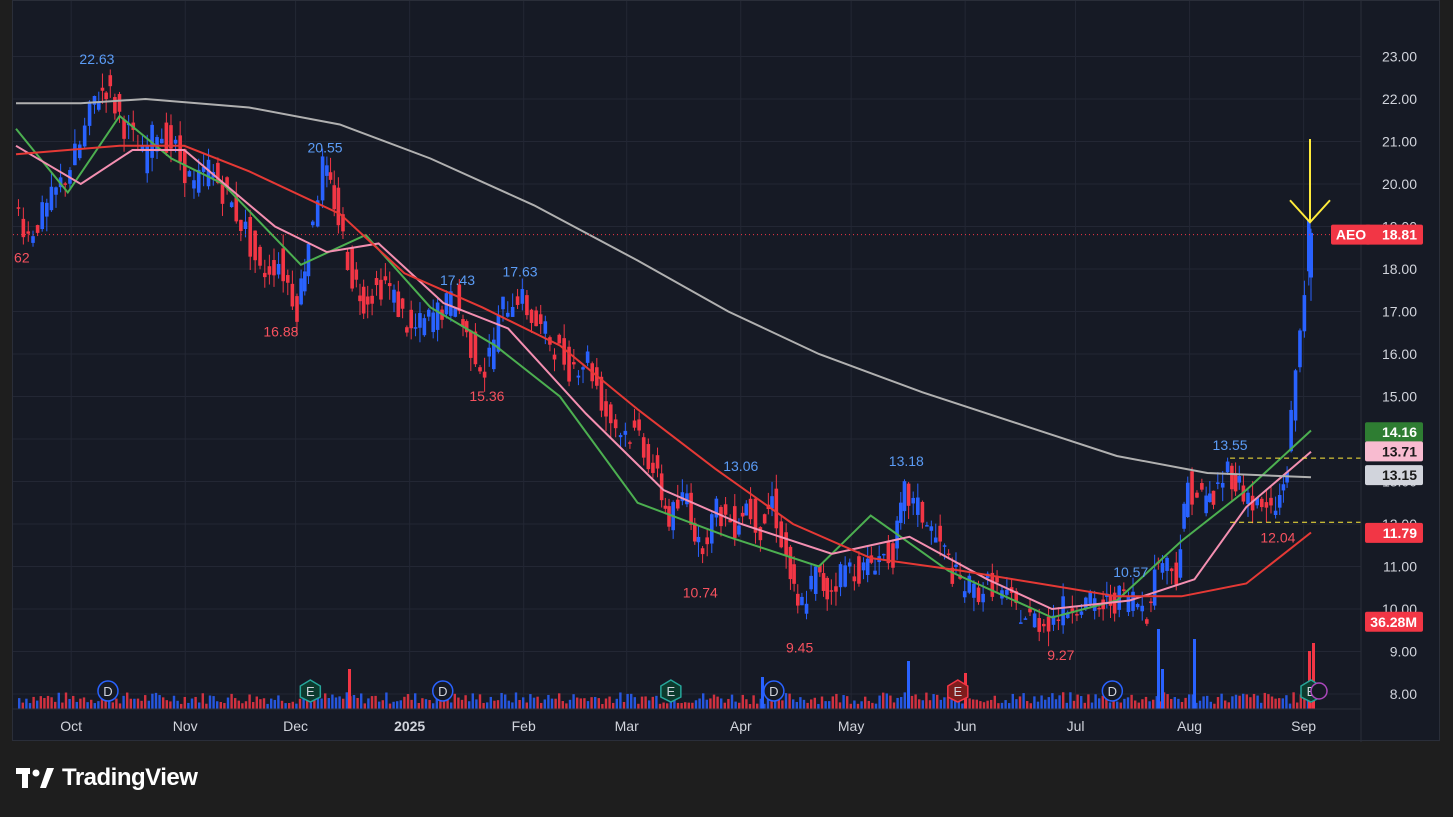 This screenshot has height=817, width=1453. Describe the element at coordinates (409, 726) in the screenshot. I see `time-axis-tick: 2025` at that location.